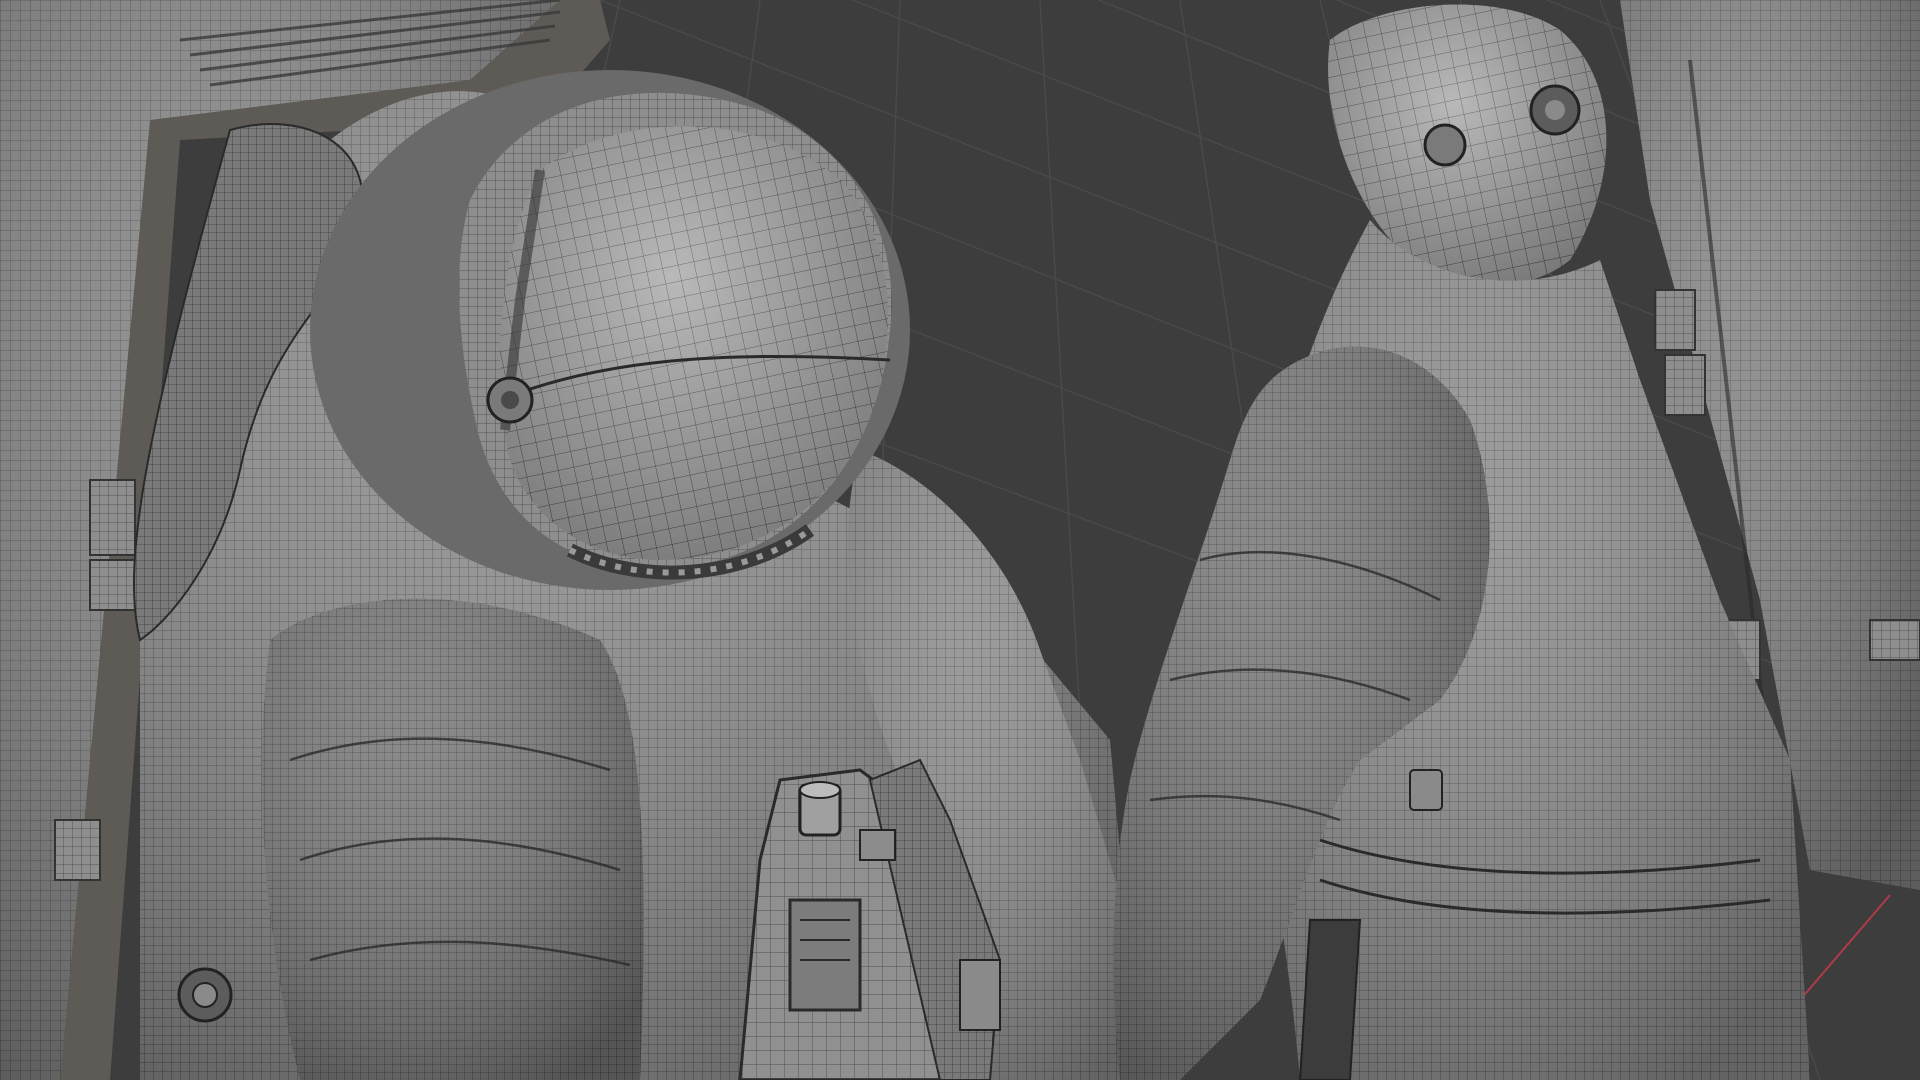 This screenshot has width=1920, height=1080. Describe the element at coordinates (1445, 145) in the screenshot. I see `helmet-pivot-right` at that location.